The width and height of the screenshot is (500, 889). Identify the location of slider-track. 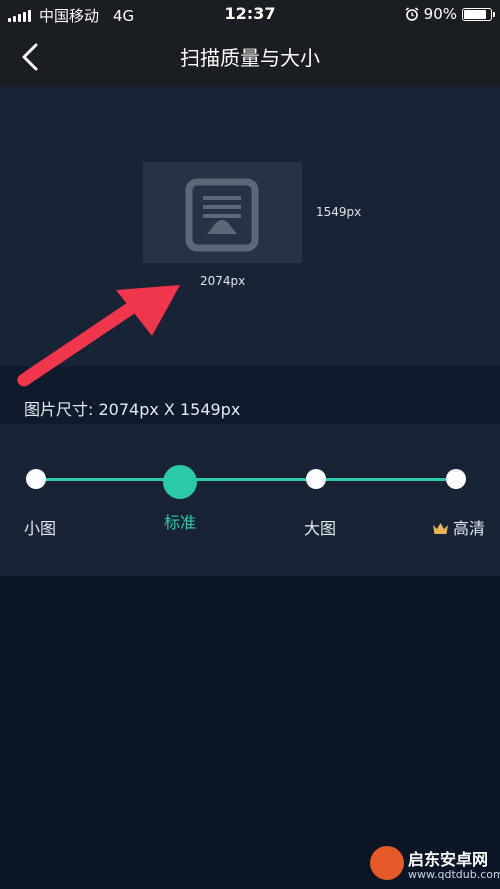
(246, 479).